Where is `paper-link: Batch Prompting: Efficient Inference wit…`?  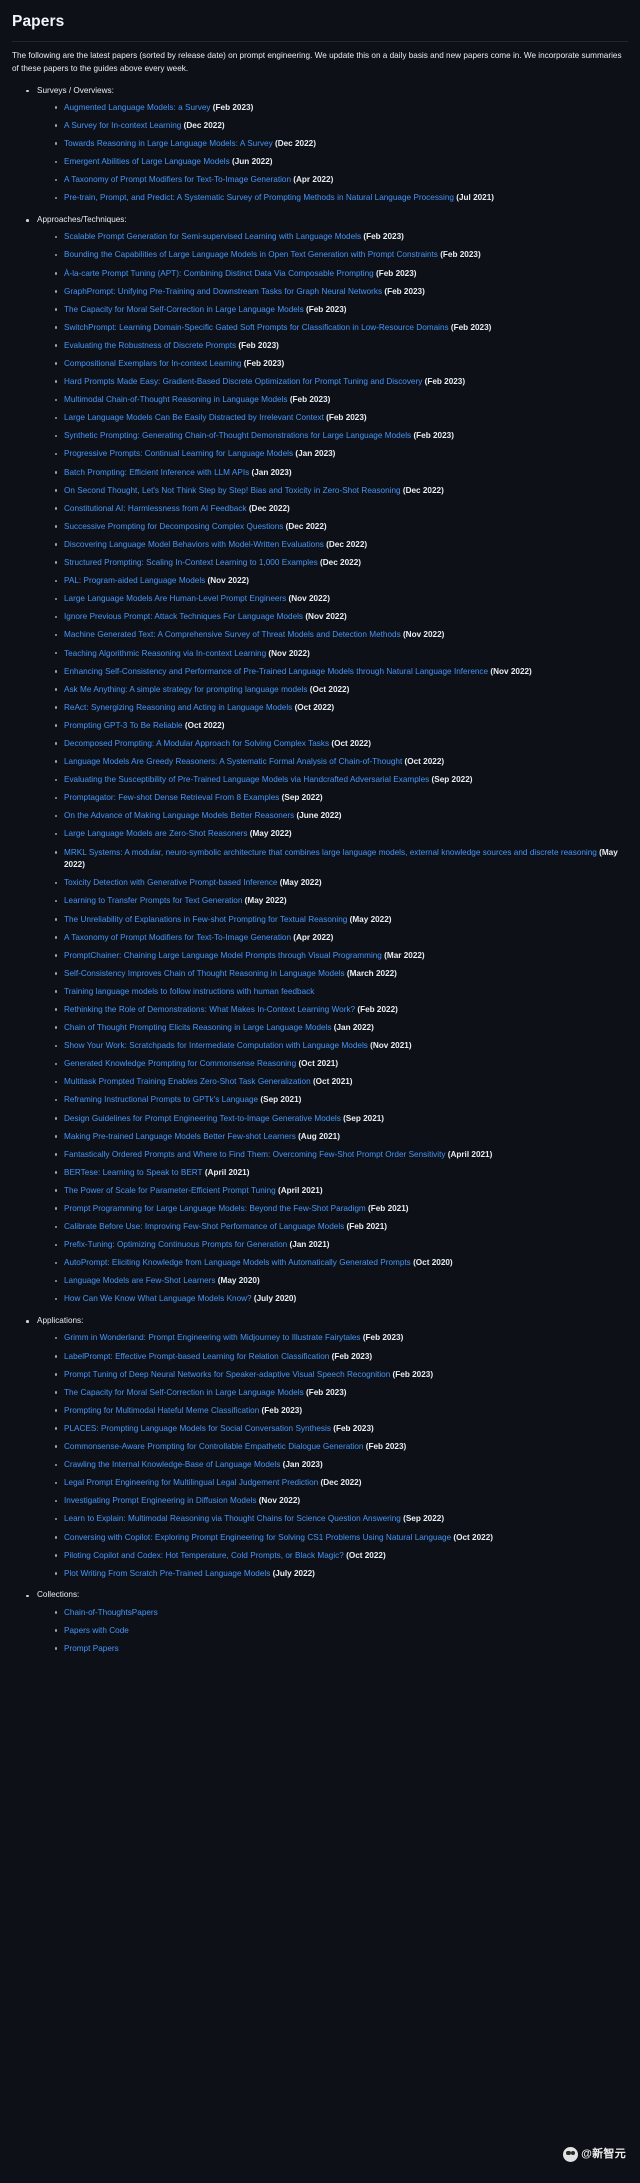 paper-link: Batch Prompting: Efficient Inference wit… is located at coordinates (156, 472).